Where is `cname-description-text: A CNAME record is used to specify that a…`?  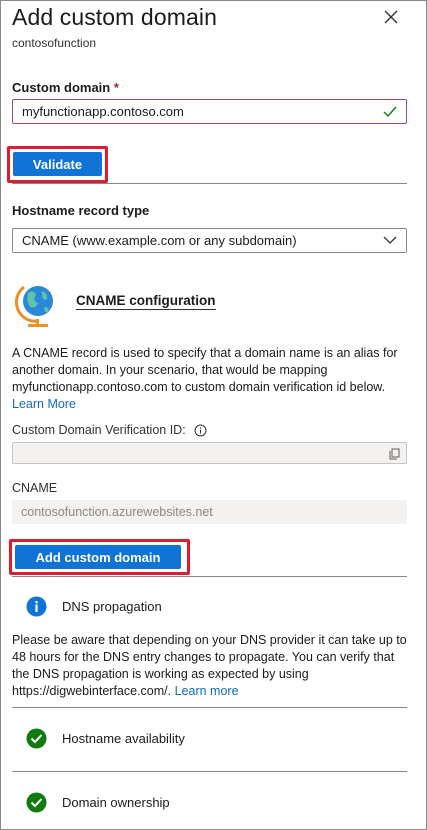 cname-description-text: A CNAME record is used to specify that a… is located at coordinates (205, 370).